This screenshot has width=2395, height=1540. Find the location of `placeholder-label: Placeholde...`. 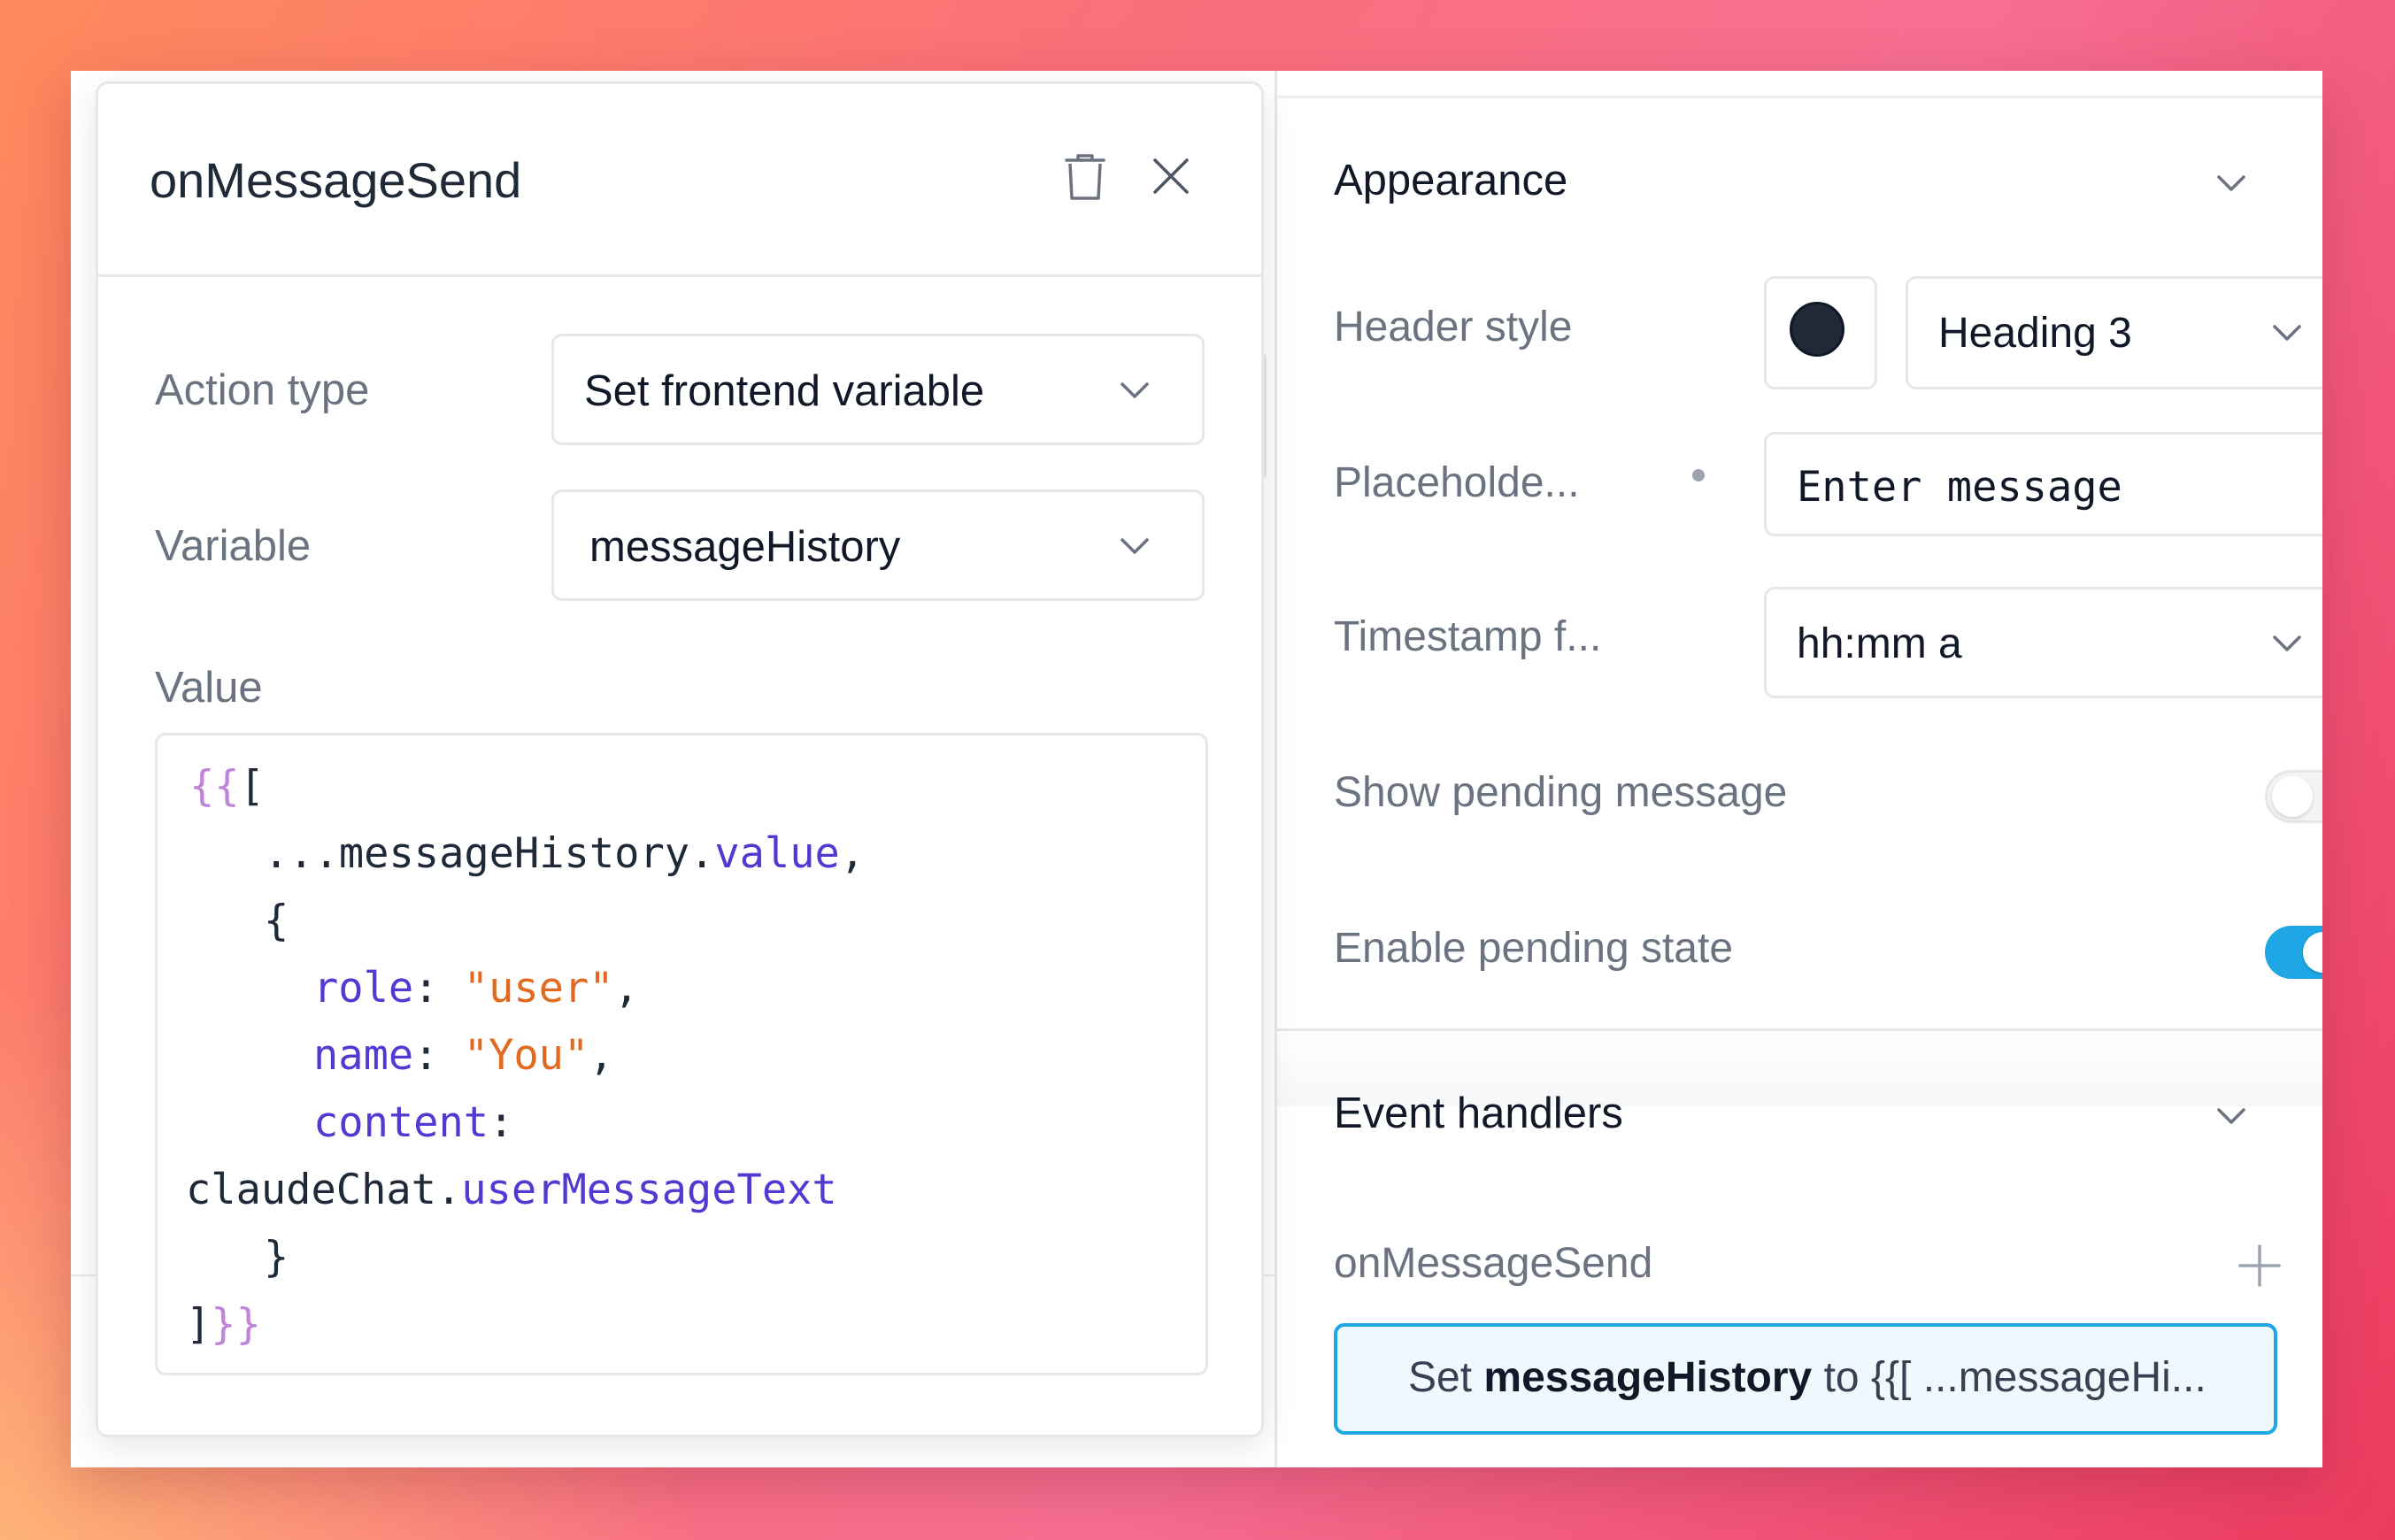

placeholder-label: Placeholde... is located at coordinates (1457, 483).